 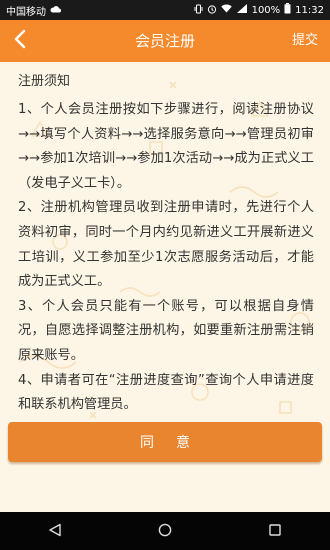 I want to click on cloud-icon, so click(x=55, y=10).